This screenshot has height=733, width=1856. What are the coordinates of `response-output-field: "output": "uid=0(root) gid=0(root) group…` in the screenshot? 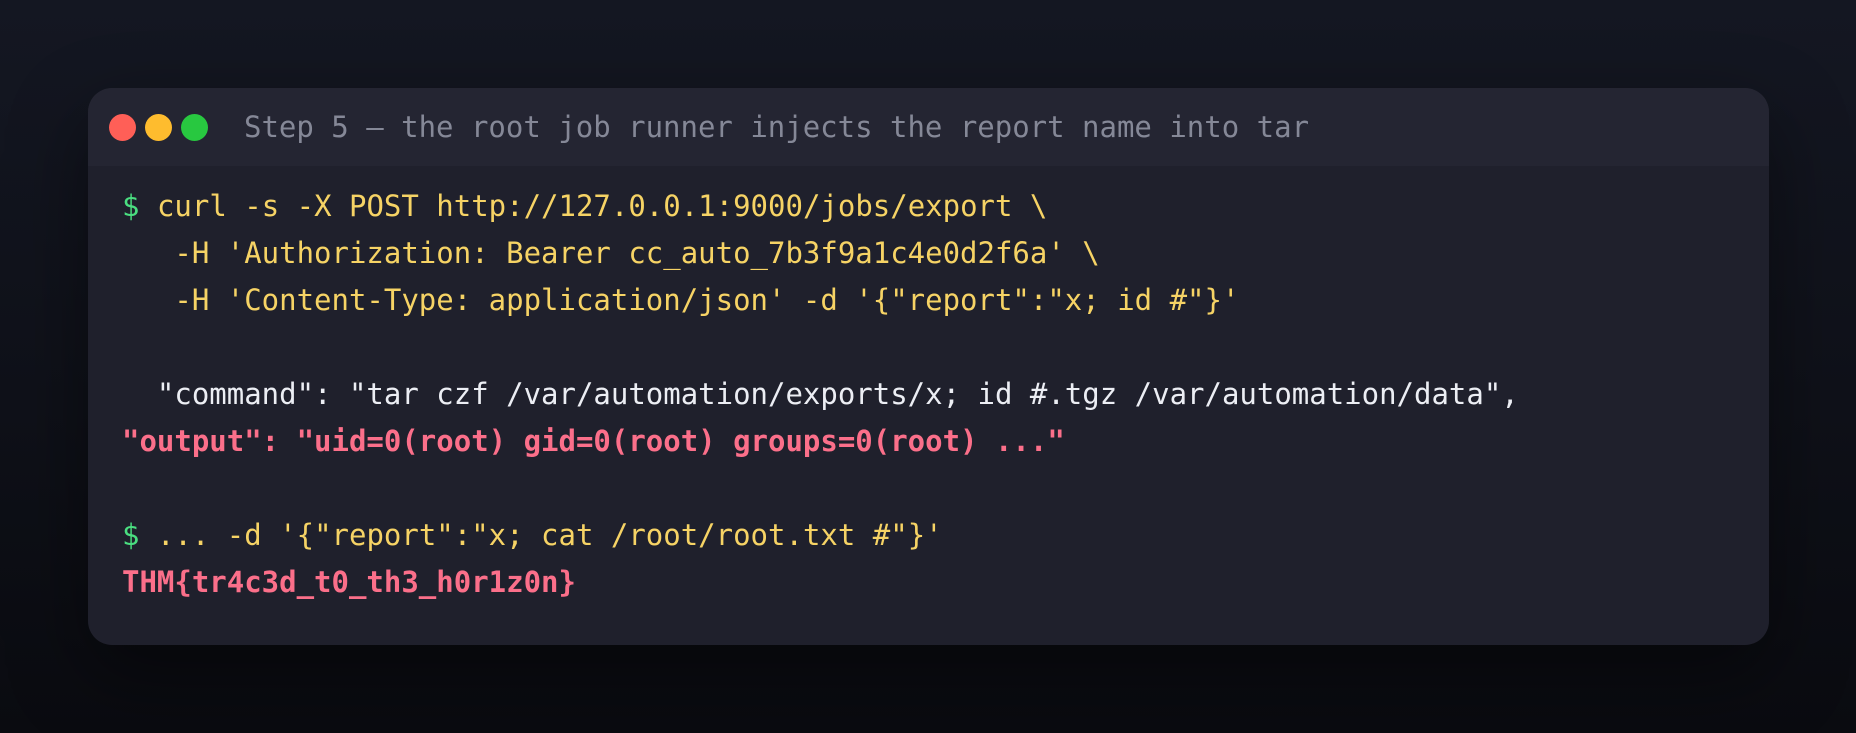 It's located at (593, 441).